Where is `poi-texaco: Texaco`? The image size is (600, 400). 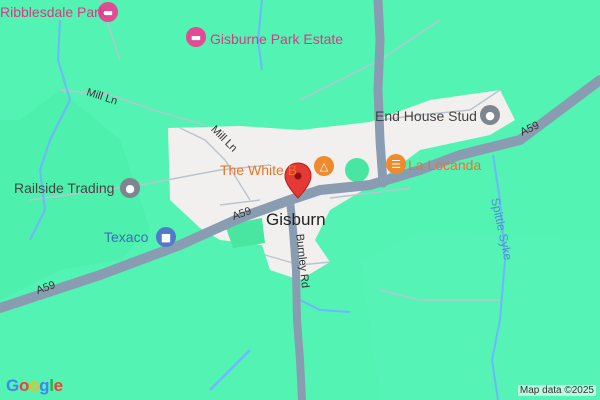
poi-texaco: Texaco is located at coordinates (126, 237).